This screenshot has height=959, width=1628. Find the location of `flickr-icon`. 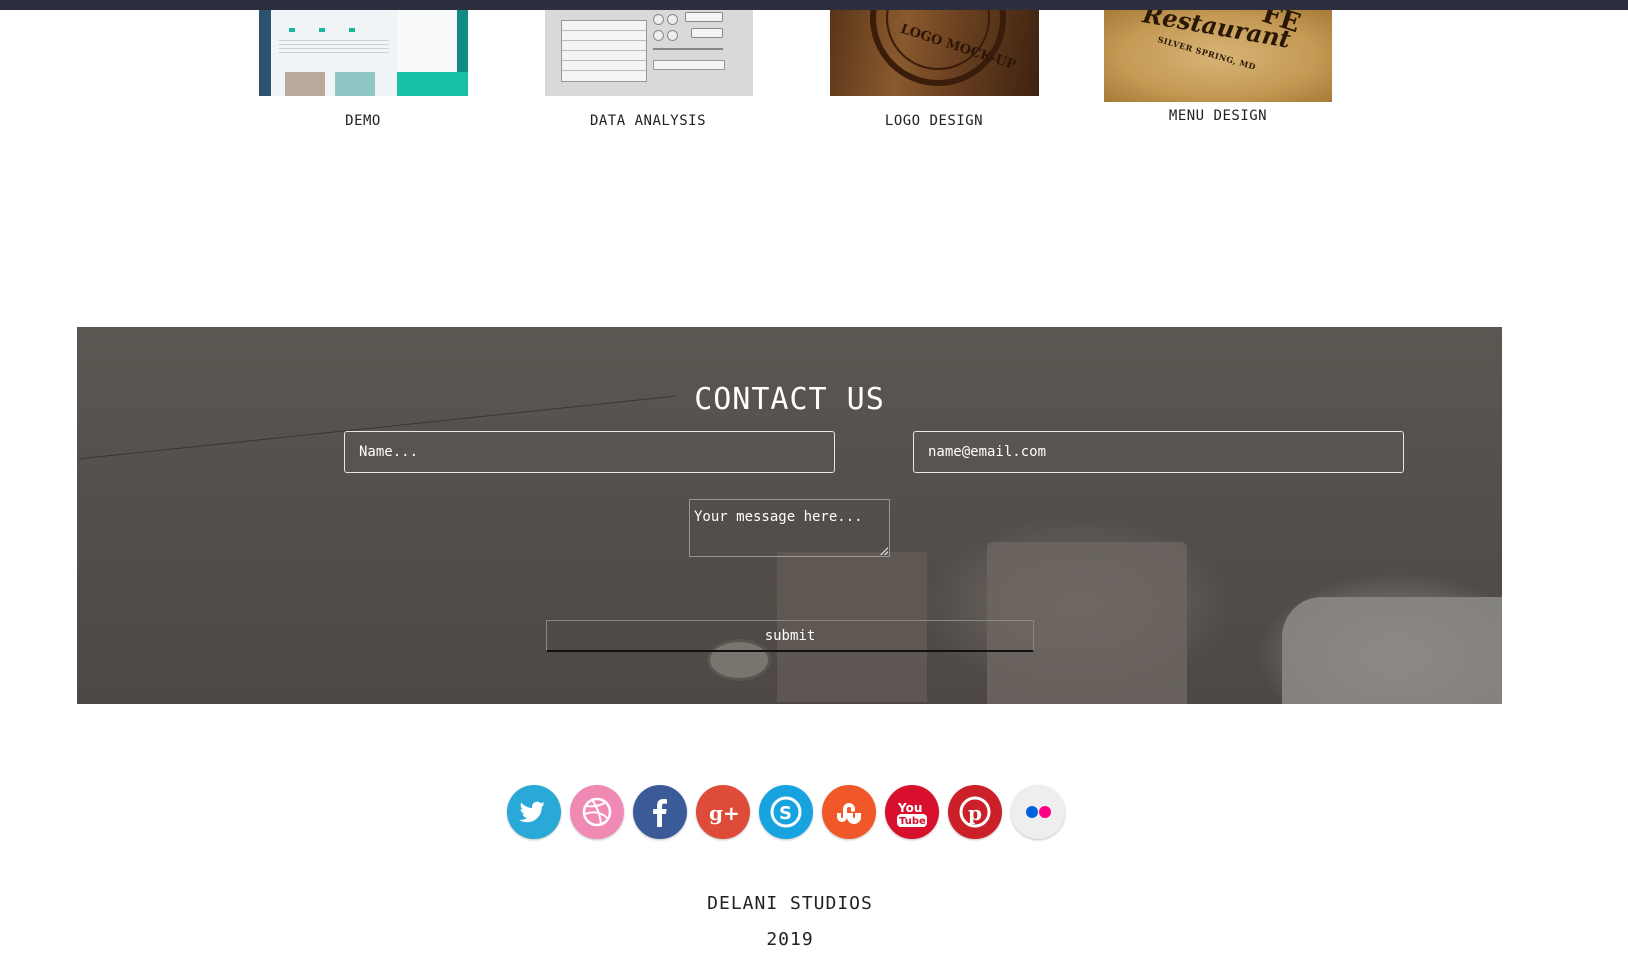

flickr-icon is located at coordinates (1038, 812).